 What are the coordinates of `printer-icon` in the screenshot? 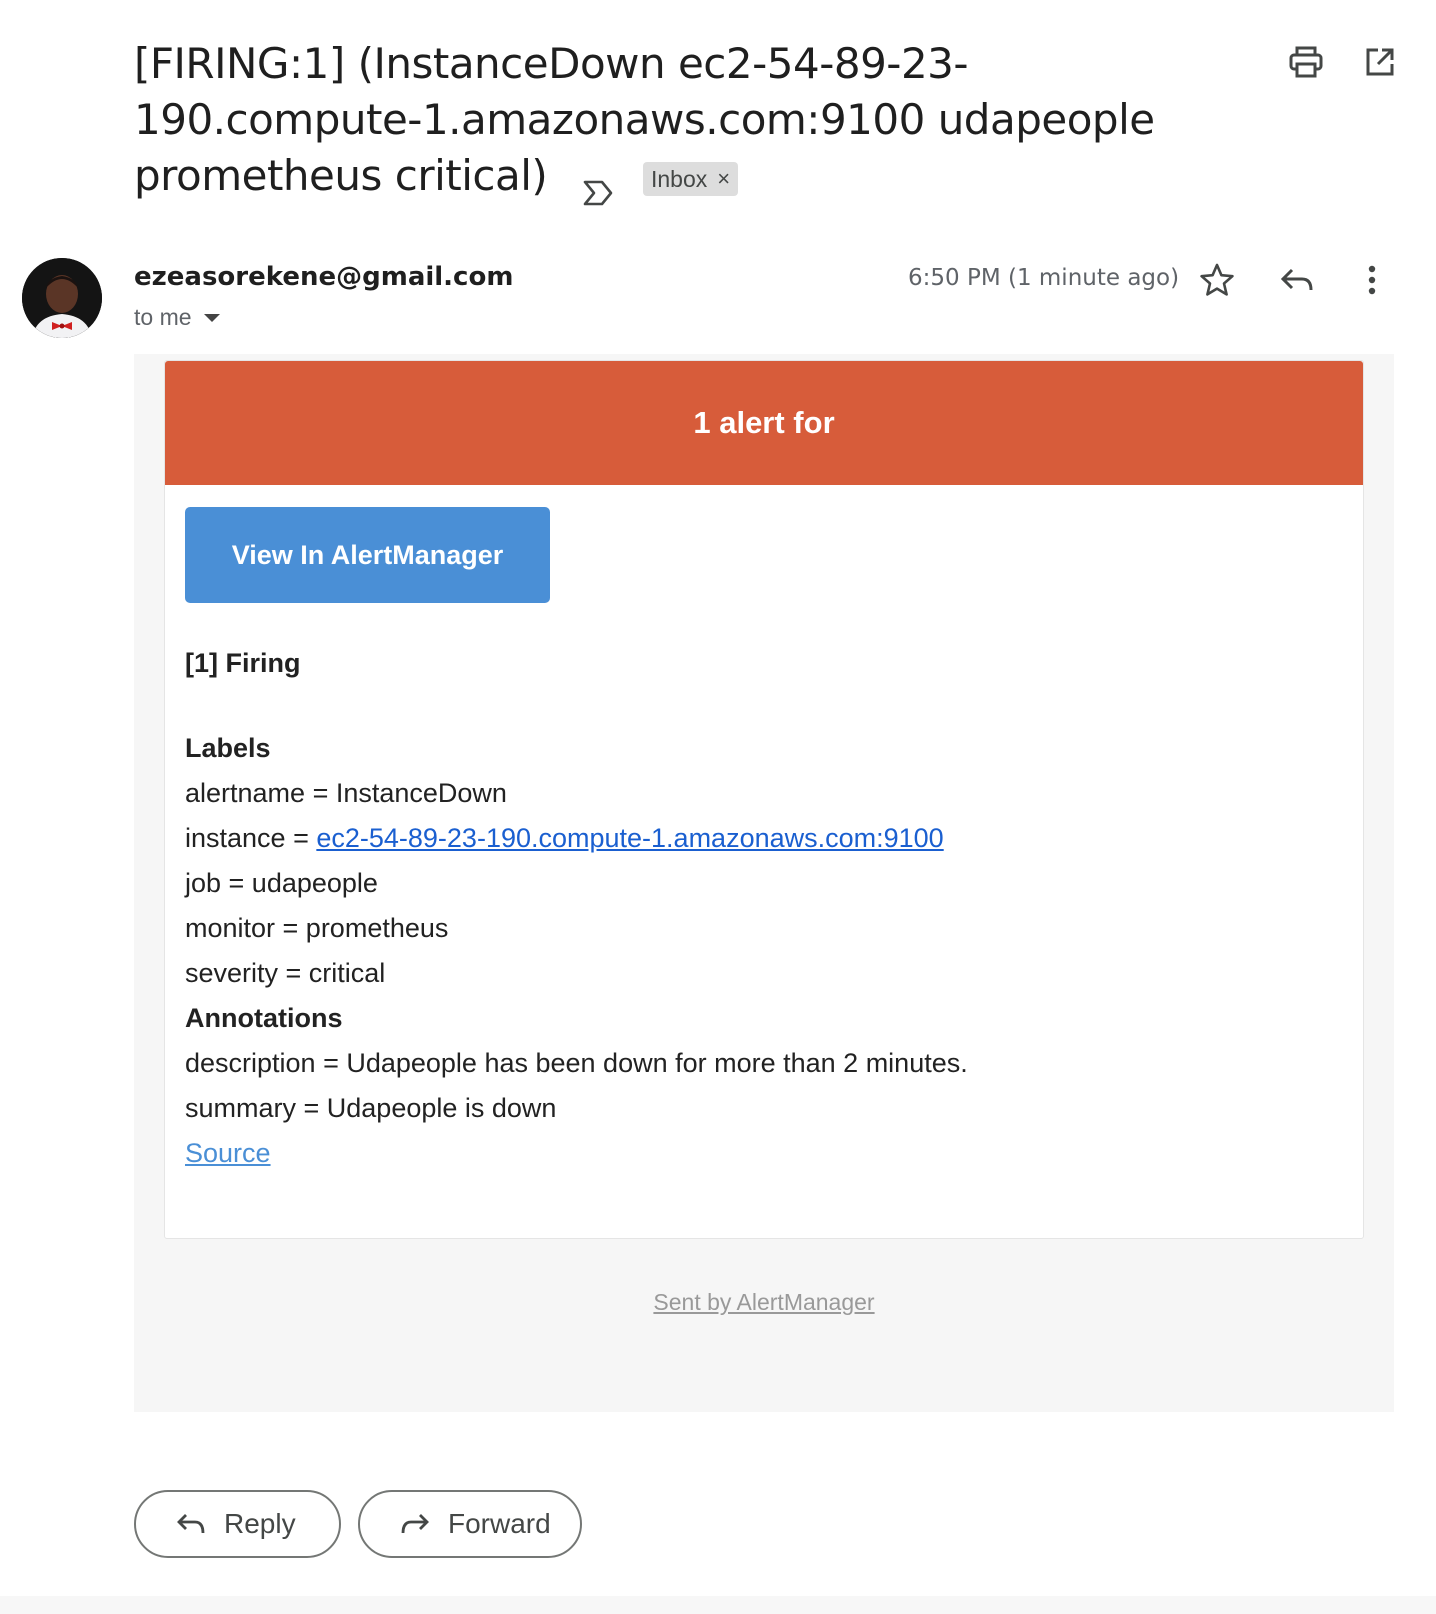 It's located at (1306, 62).